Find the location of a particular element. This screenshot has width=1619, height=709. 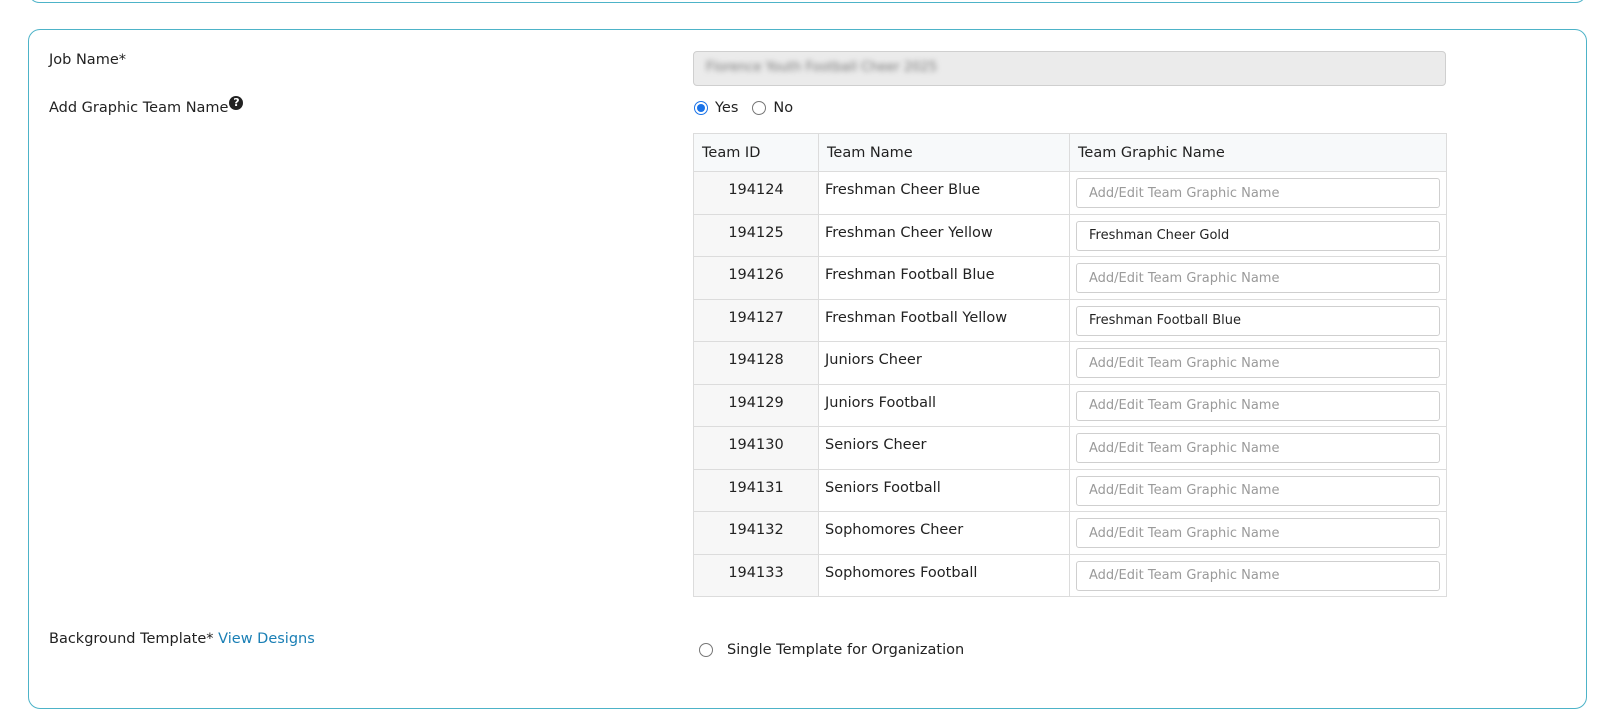

graphic-team-name-label: Add Graphic Team Name? is located at coordinates (146, 106).